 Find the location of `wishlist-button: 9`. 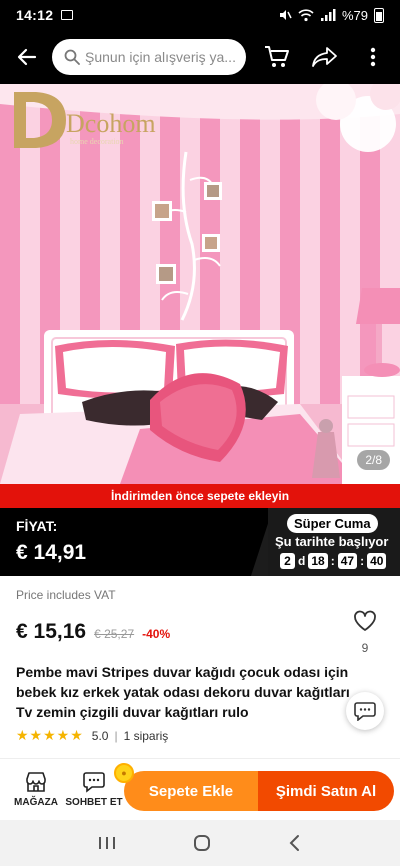

wishlist-button: 9 is located at coordinates (365, 632).